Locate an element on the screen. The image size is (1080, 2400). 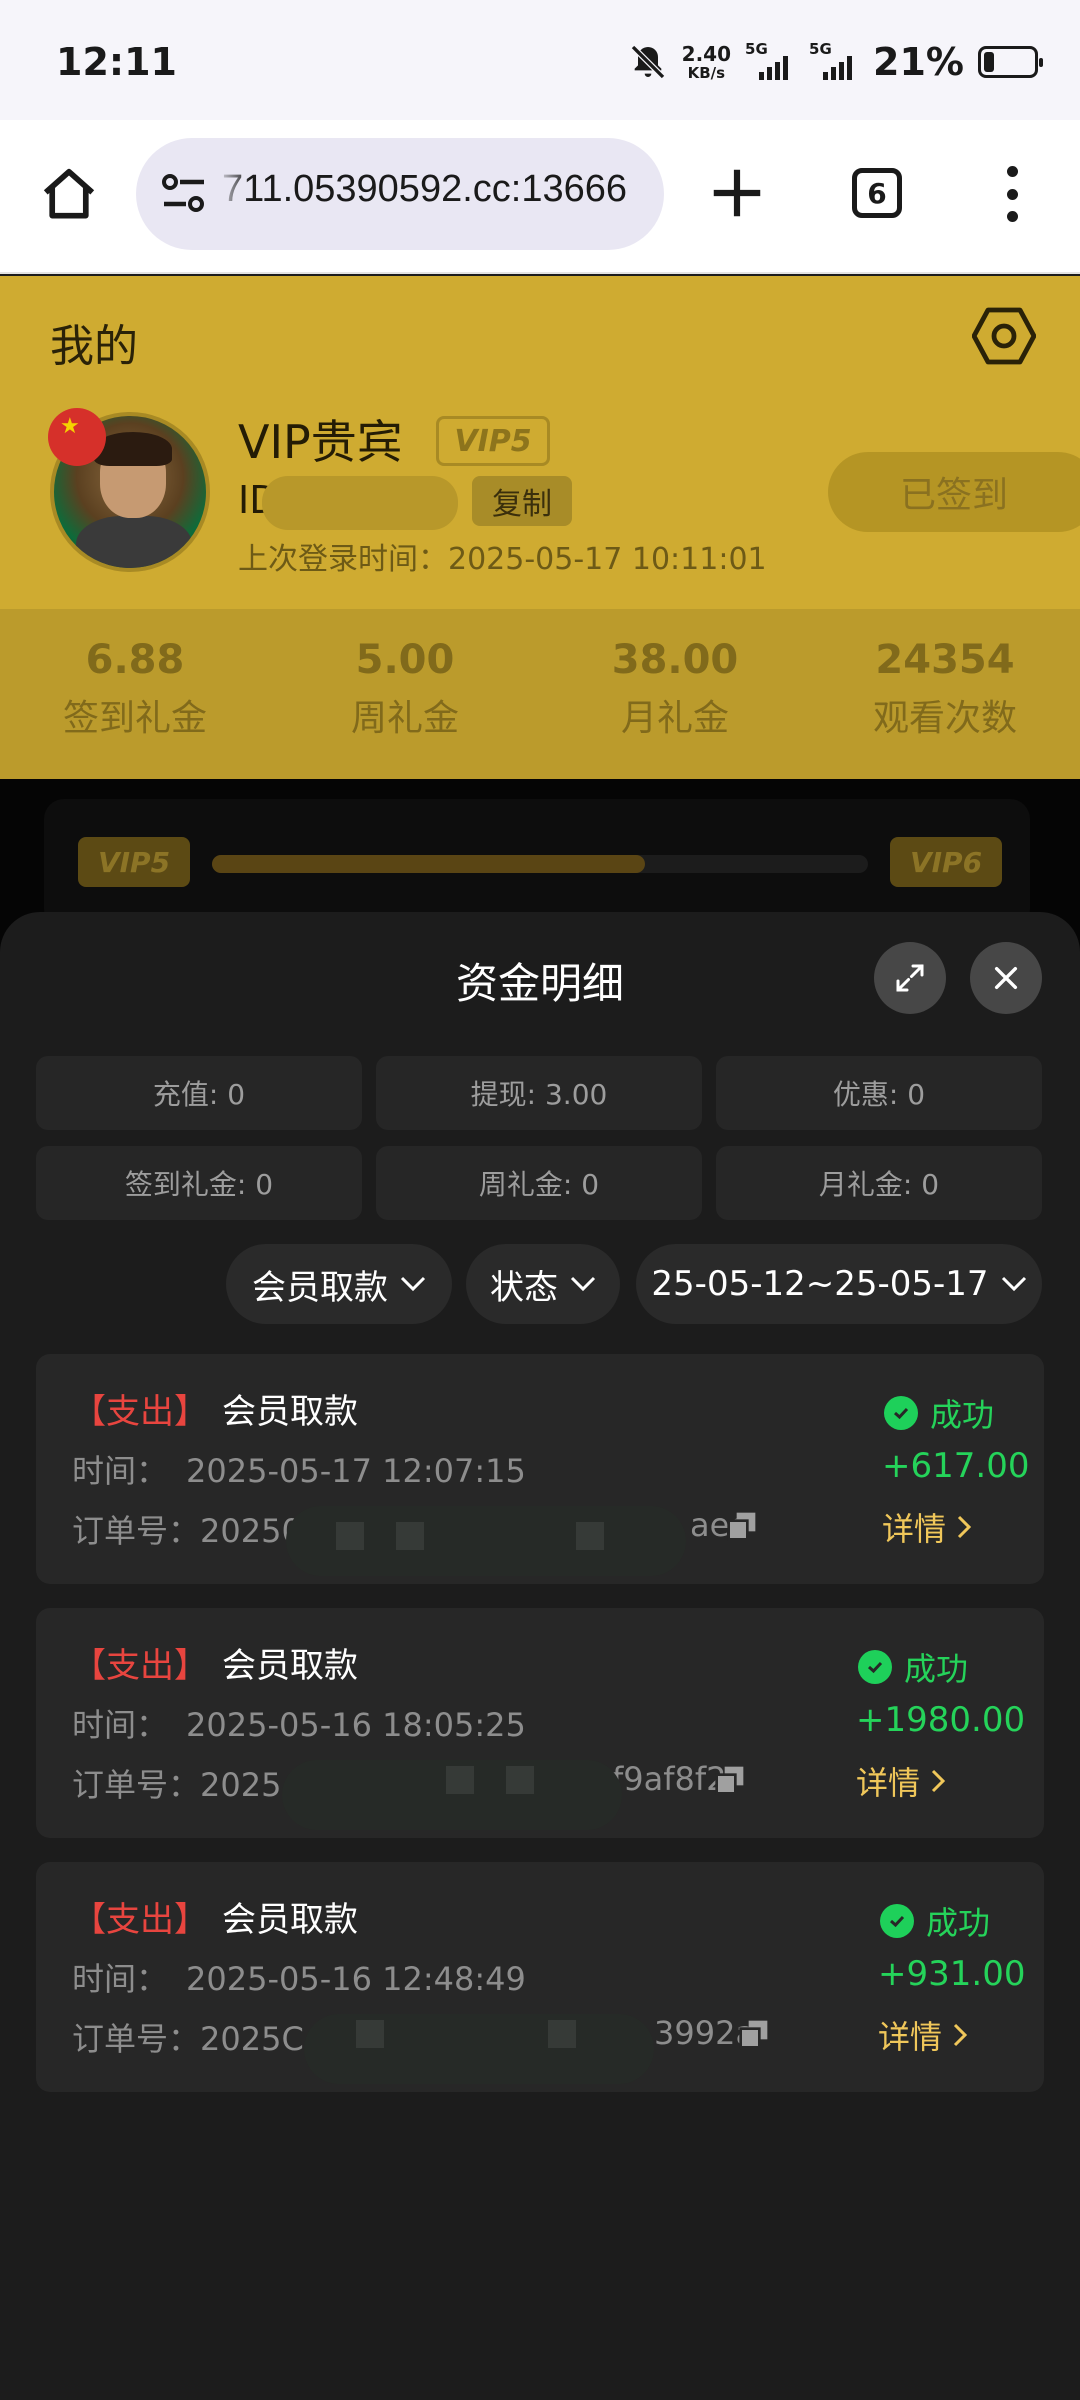
gift-value: 38.00 is located at coordinates (675, 660).